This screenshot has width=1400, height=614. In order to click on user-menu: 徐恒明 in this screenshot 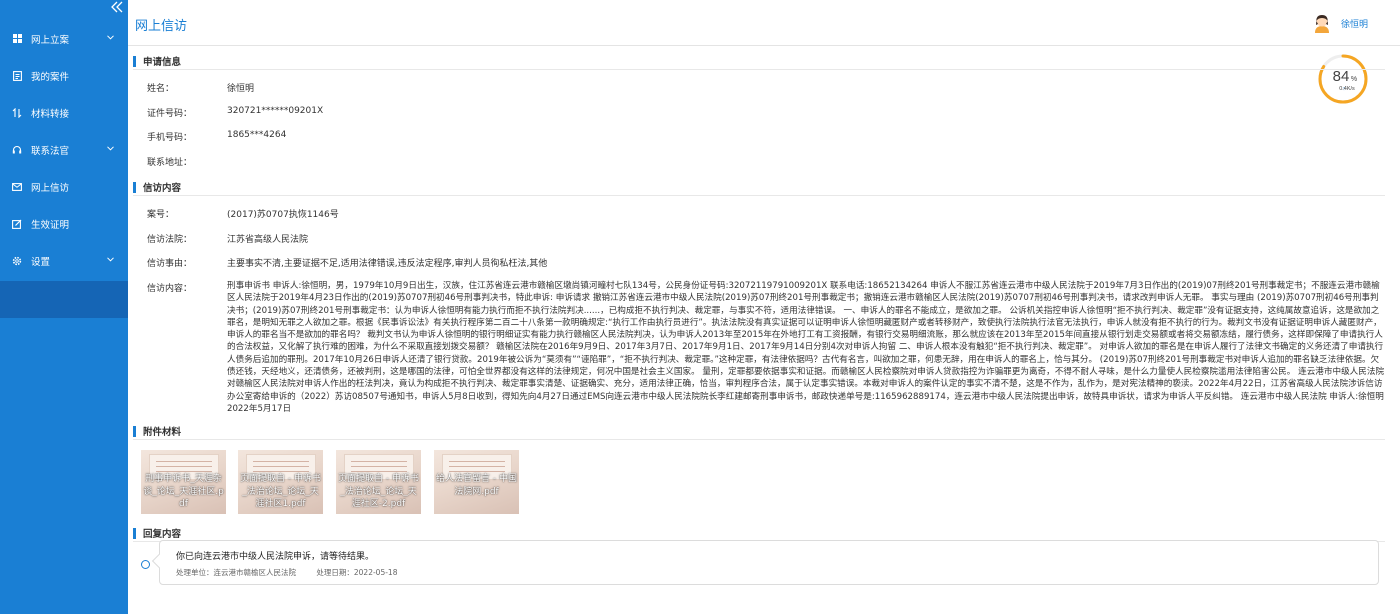, I will do `click(1339, 23)`.